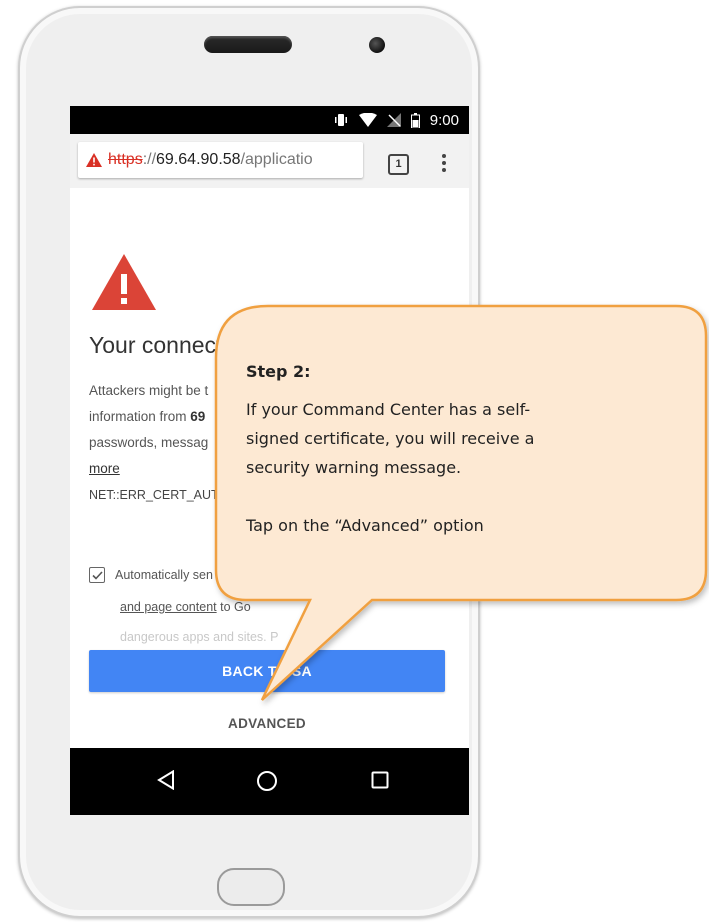 Image resolution: width=709 pixels, height=922 pixels. What do you see at coordinates (104, 468) in the screenshot?
I see `learn-more-link: more` at bounding box center [104, 468].